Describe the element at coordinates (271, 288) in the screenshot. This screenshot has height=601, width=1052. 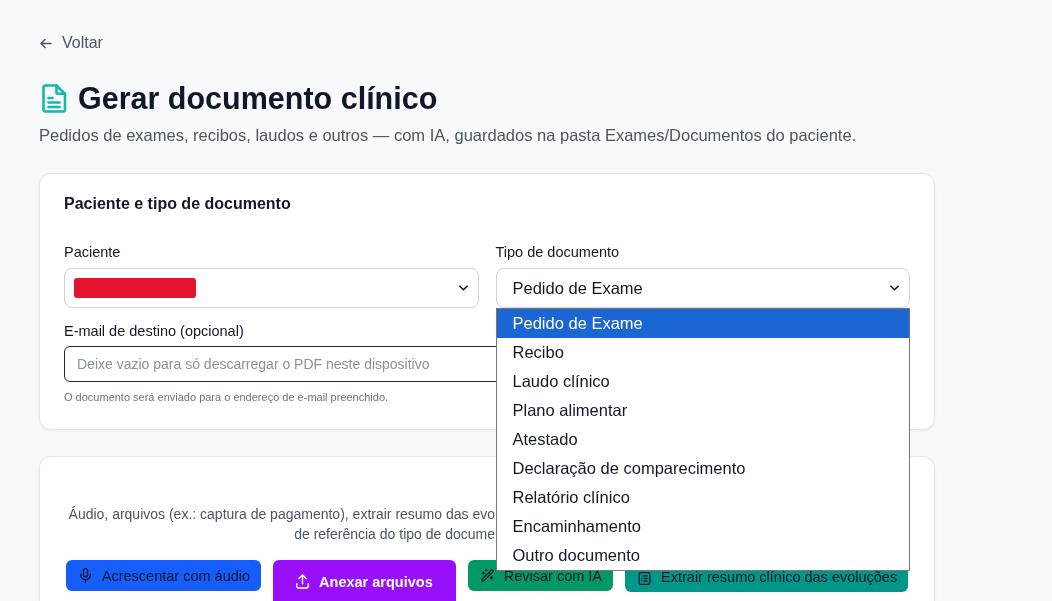
I see `patient-select` at that location.